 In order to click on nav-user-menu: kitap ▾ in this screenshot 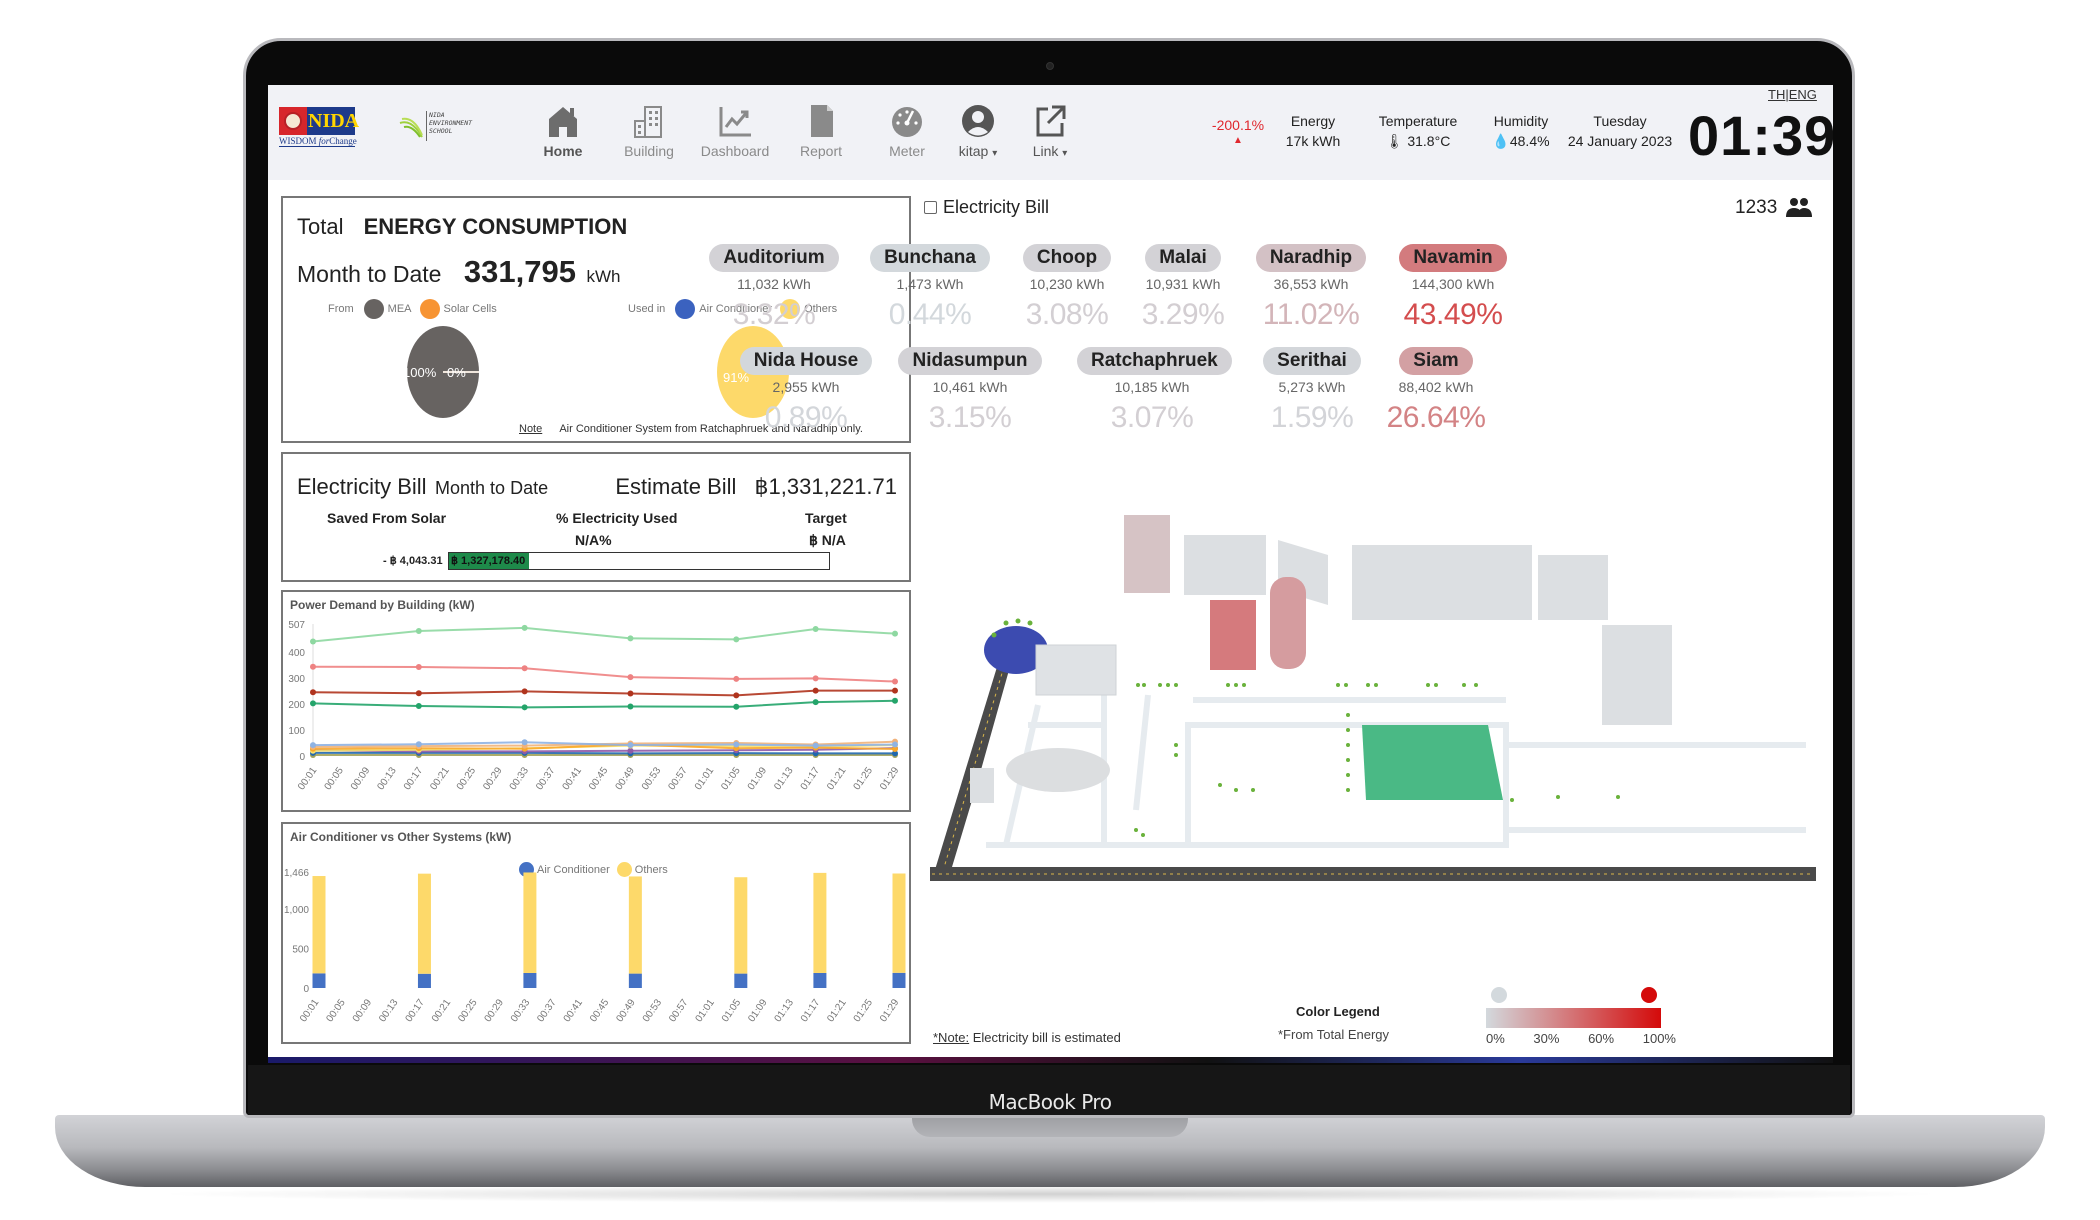, I will do `click(978, 131)`.